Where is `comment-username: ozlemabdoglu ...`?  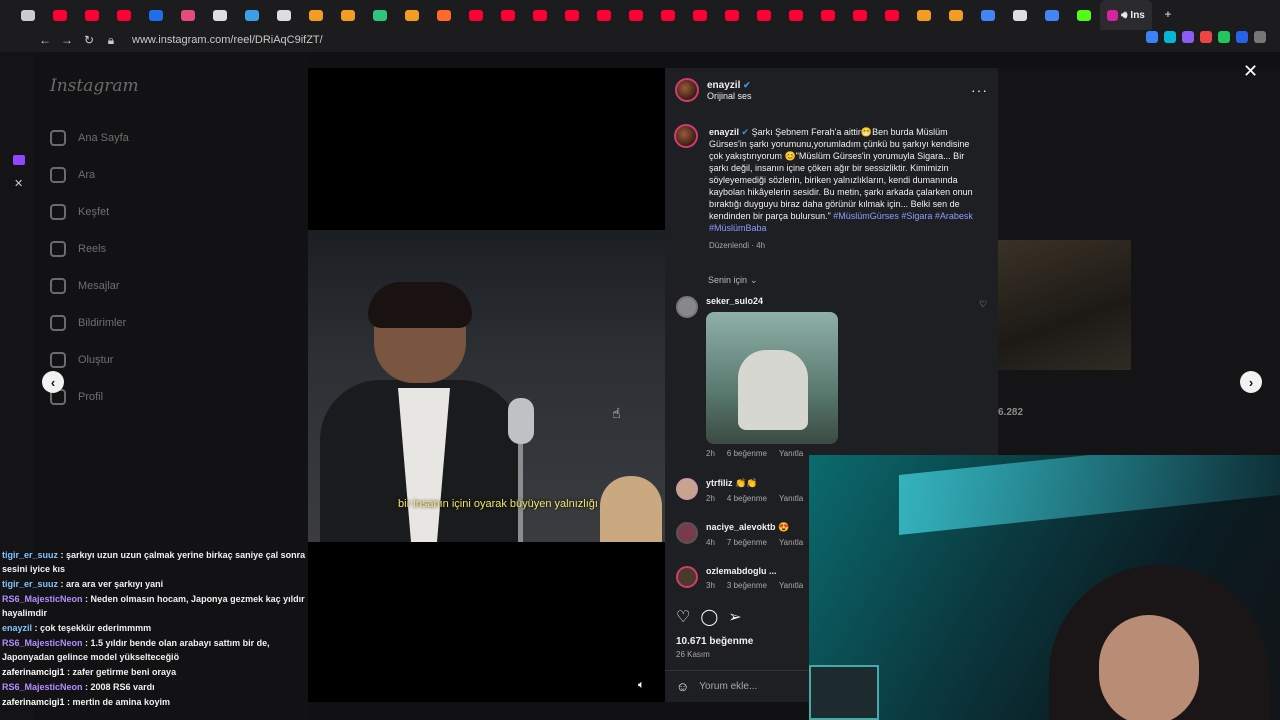 comment-username: ozlemabdoglu ... is located at coordinates (754, 571).